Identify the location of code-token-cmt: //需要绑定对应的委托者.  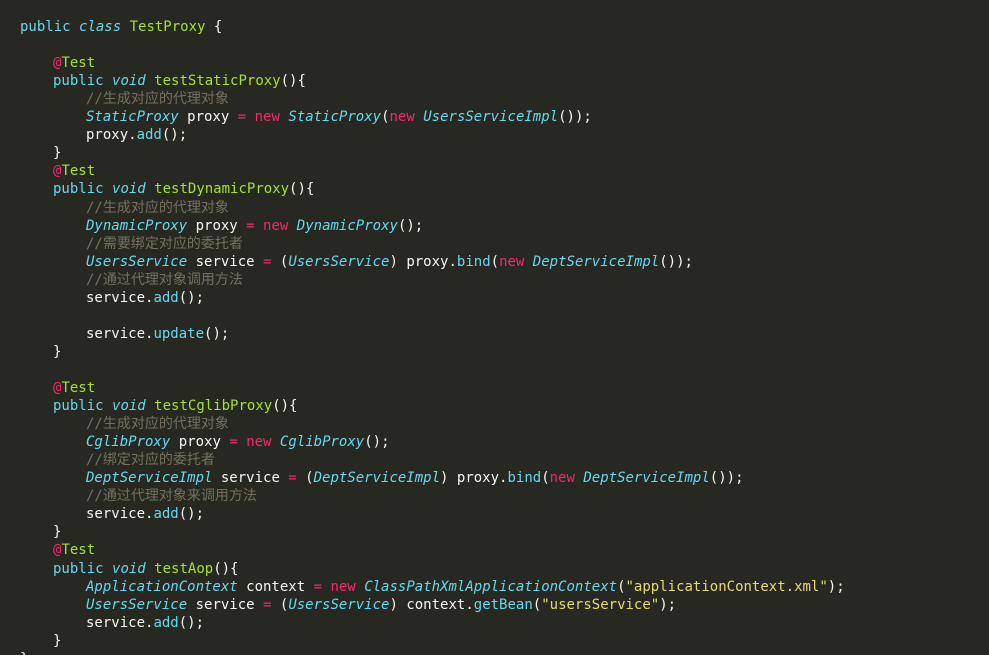
(164, 243).